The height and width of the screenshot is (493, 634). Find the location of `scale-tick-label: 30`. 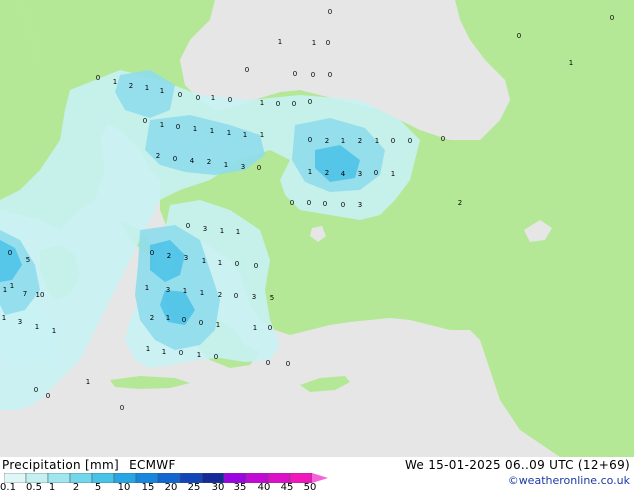

scale-tick-label: 30 is located at coordinates (218, 487).